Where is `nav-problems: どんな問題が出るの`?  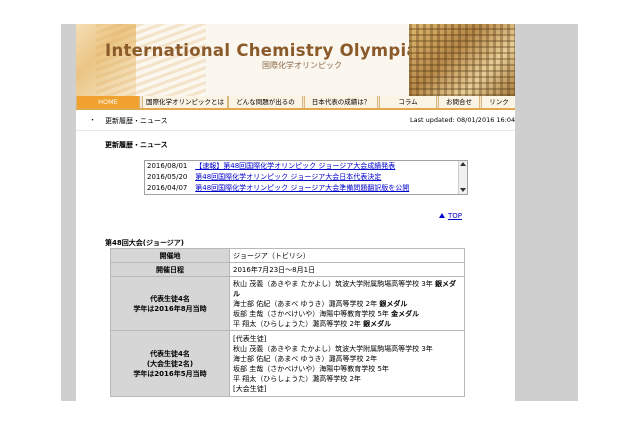
nav-problems: どんな問題が出るの is located at coordinates (265, 102).